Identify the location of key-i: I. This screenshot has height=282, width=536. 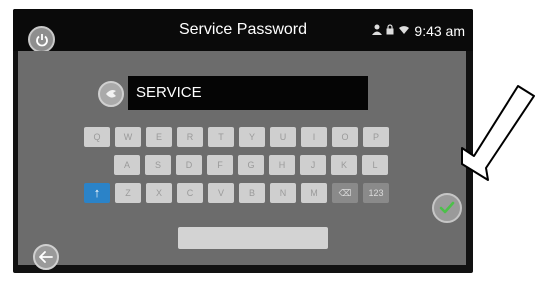
(314, 137).